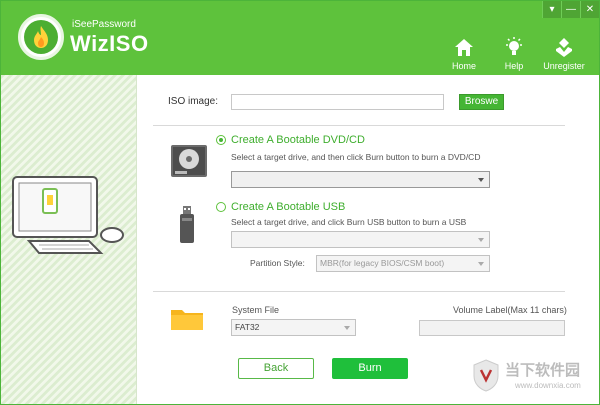 This screenshot has height=405, width=600. I want to click on watermark: 当下软件园 www.downxia.com, so click(535, 379).